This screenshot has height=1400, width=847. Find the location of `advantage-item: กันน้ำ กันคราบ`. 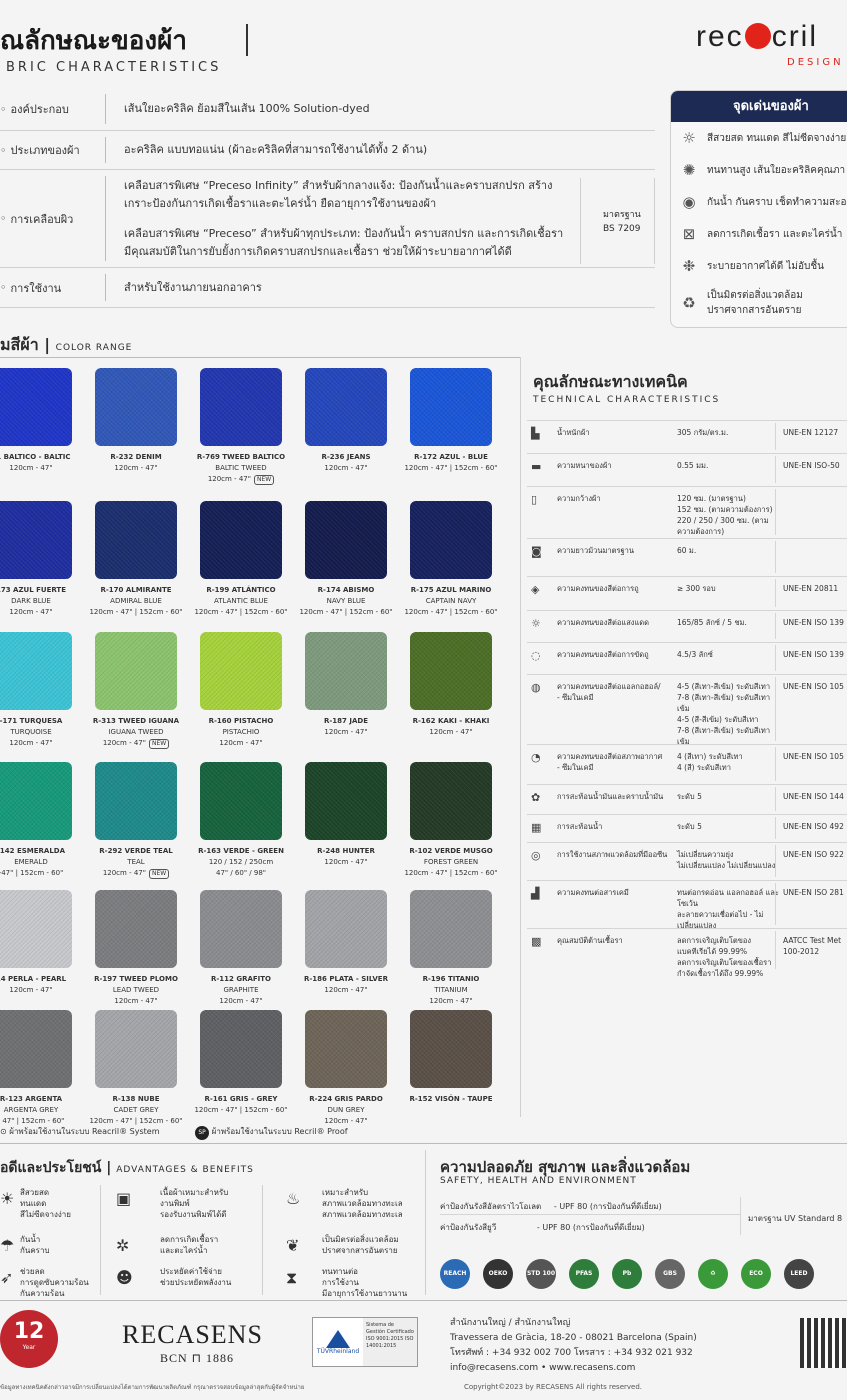

advantage-item: กันน้ำ กันคราบ is located at coordinates (35, 1245).